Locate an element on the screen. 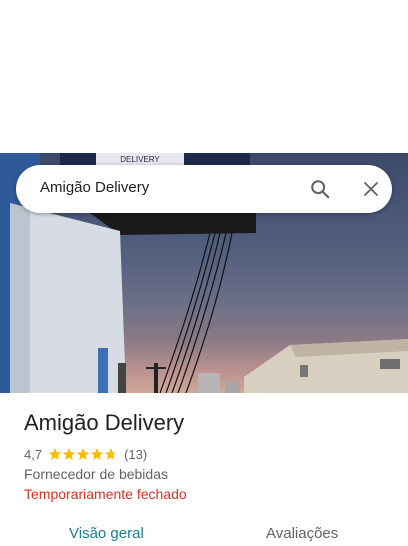 This screenshot has height=546, width=408. tab-overview: Visão geral is located at coordinates (106, 533).